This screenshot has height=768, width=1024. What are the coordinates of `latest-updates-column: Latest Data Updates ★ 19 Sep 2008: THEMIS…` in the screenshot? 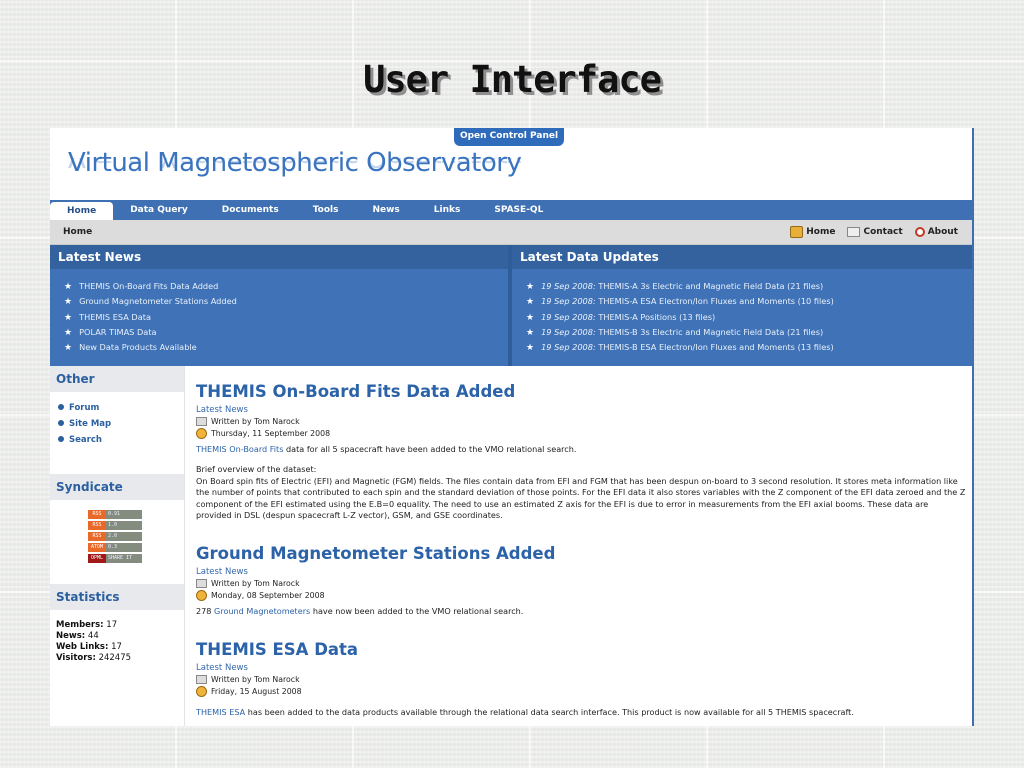 It's located at (742, 305).